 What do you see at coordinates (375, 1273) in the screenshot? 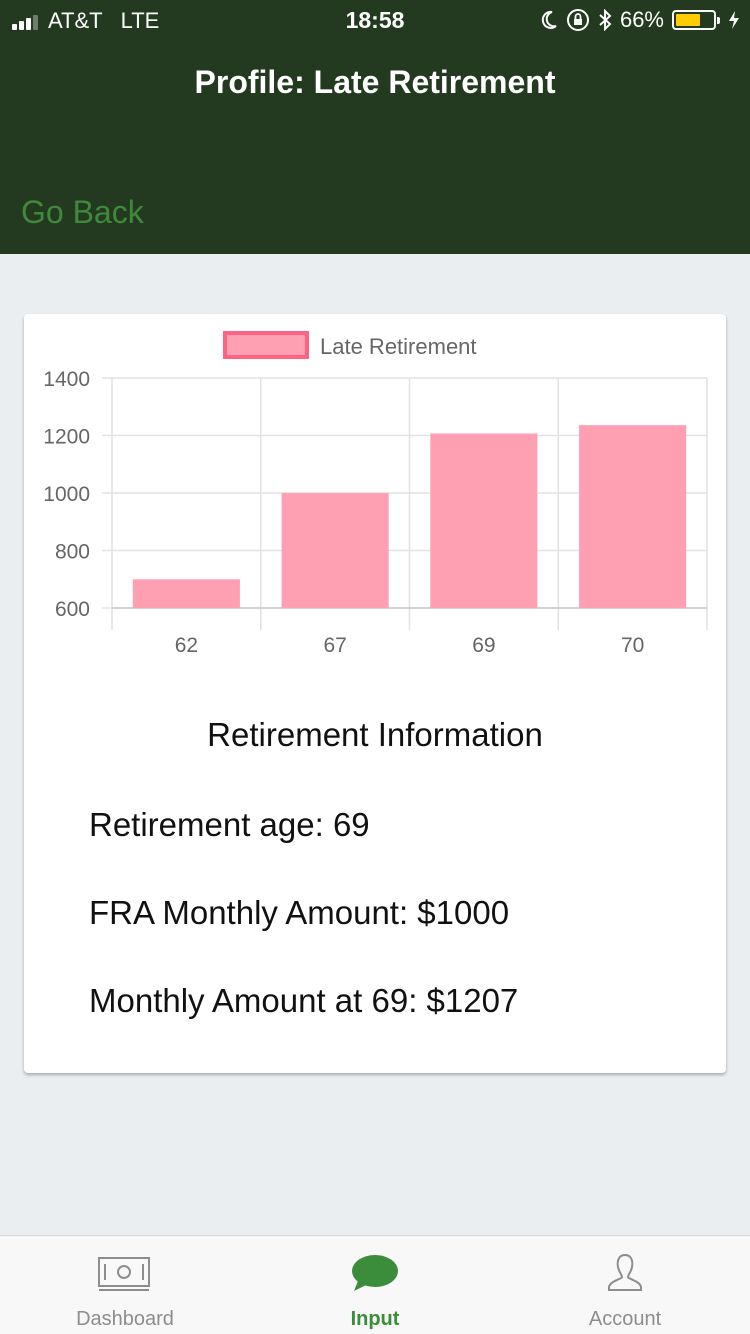
I see `chat-bubble-icon` at bounding box center [375, 1273].